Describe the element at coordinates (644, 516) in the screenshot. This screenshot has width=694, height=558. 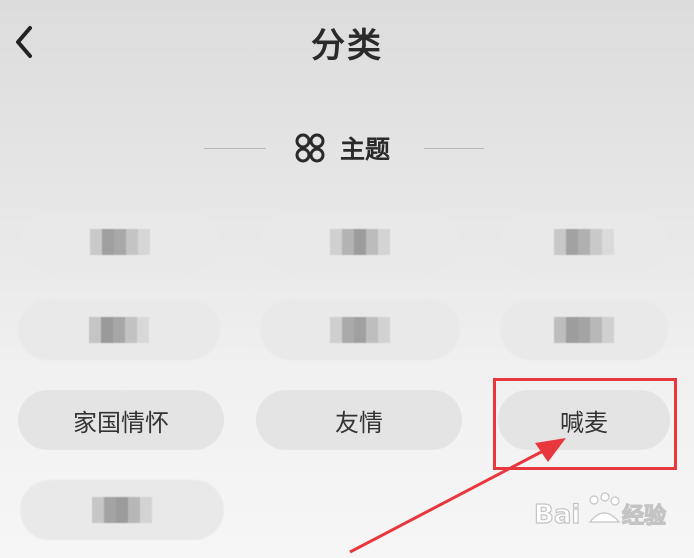
I see `svg-text: 经验` at that location.